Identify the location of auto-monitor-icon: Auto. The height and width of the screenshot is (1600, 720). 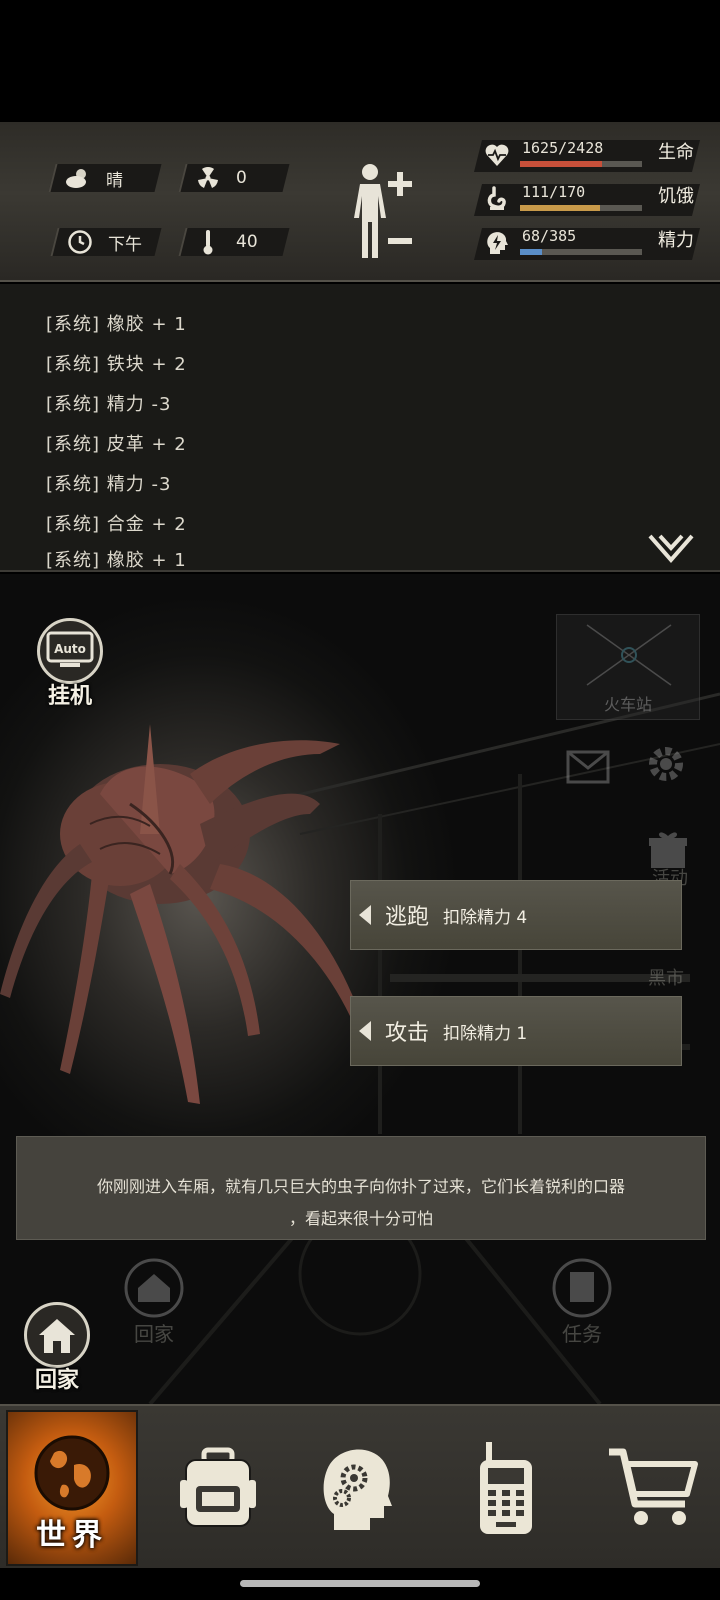
(70, 649).